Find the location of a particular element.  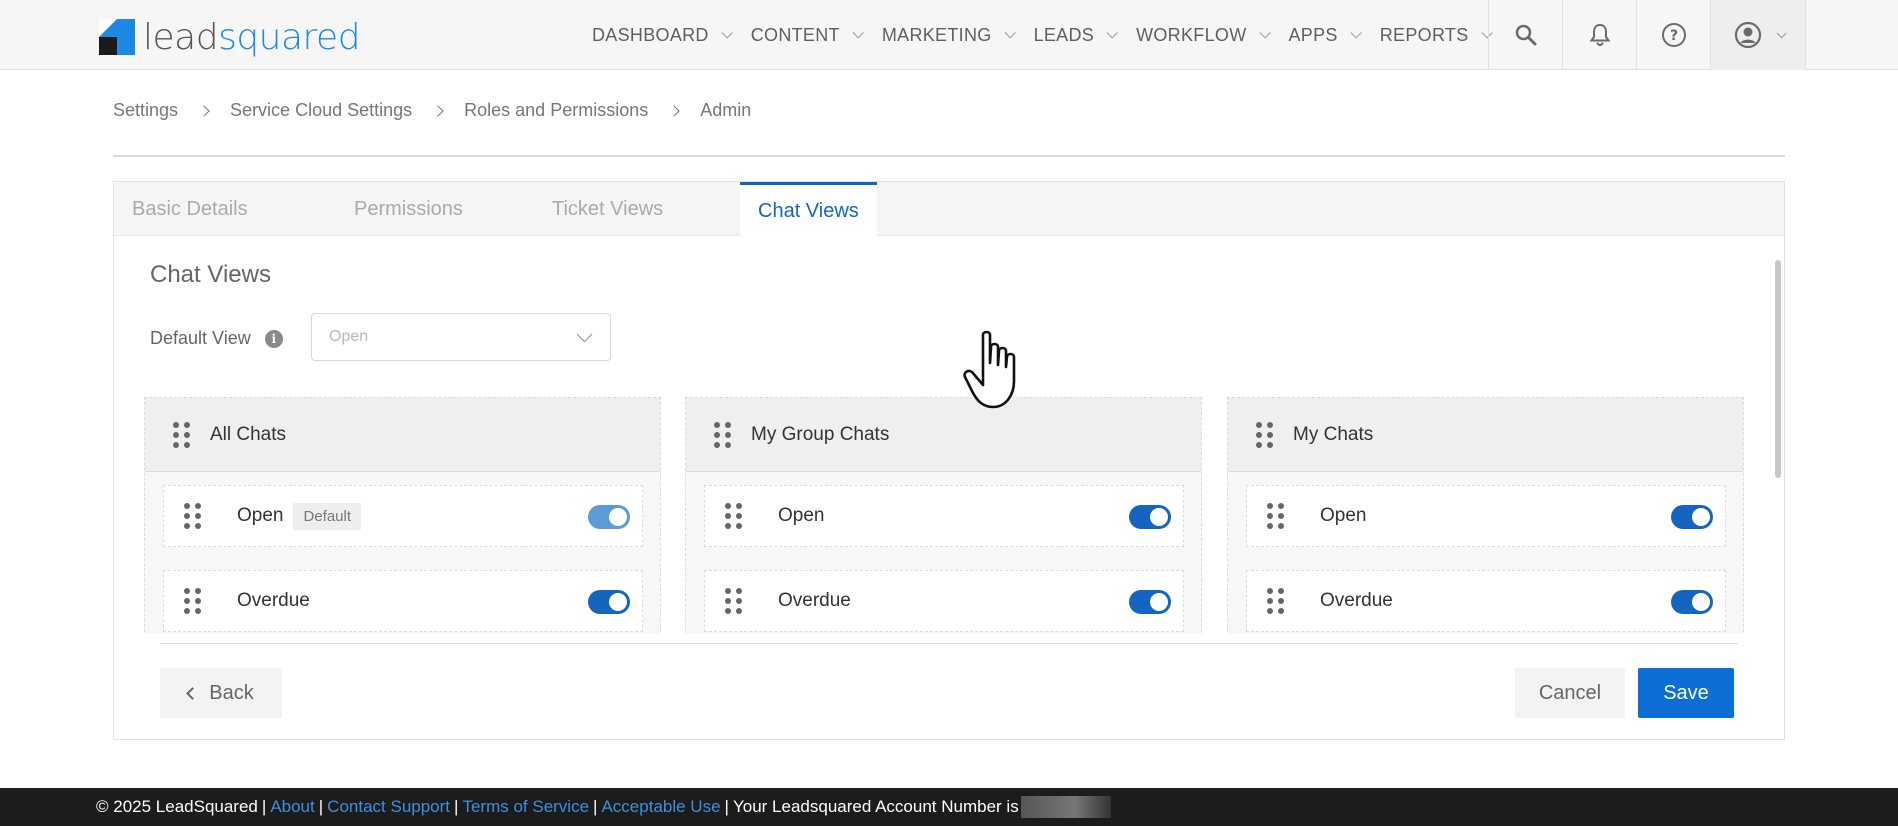

column-header: All Chats is located at coordinates (402, 435).